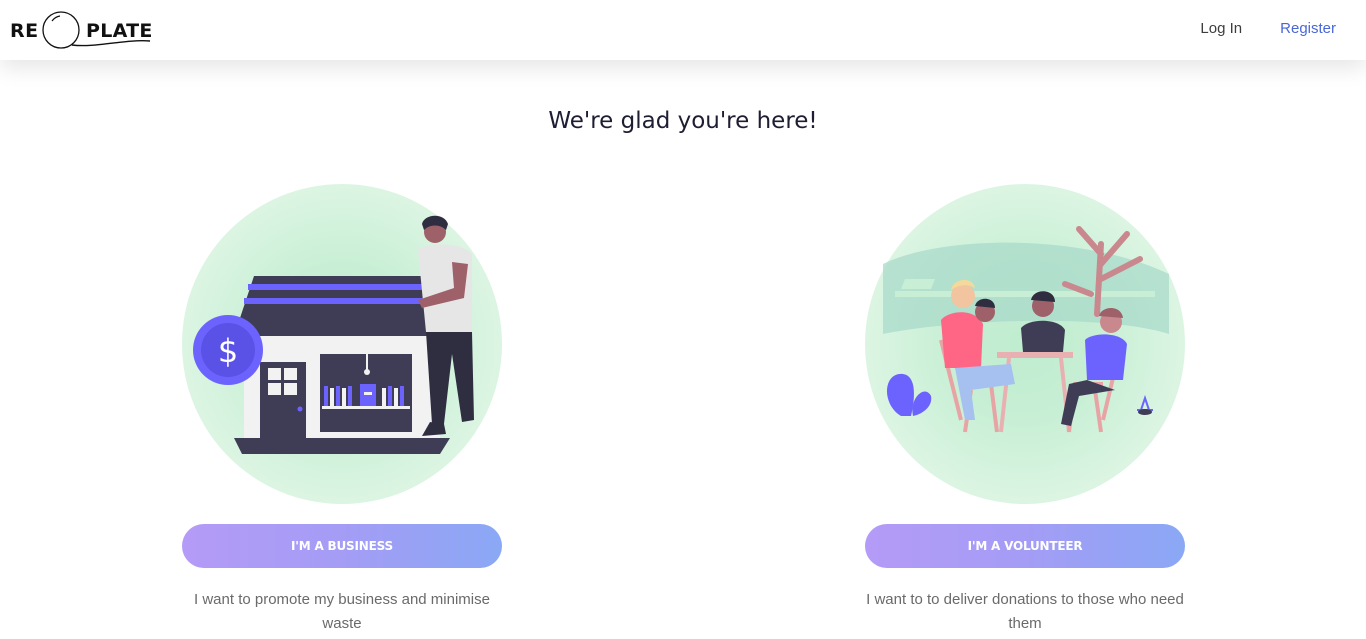  What do you see at coordinates (1221, 28) in the screenshot?
I see `login-link: Log In` at bounding box center [1221, 28].